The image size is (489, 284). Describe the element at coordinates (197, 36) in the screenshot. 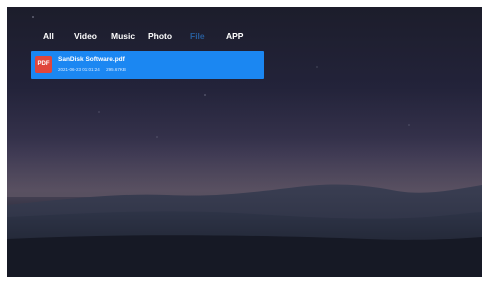

I see `tab-file: File` at that location.